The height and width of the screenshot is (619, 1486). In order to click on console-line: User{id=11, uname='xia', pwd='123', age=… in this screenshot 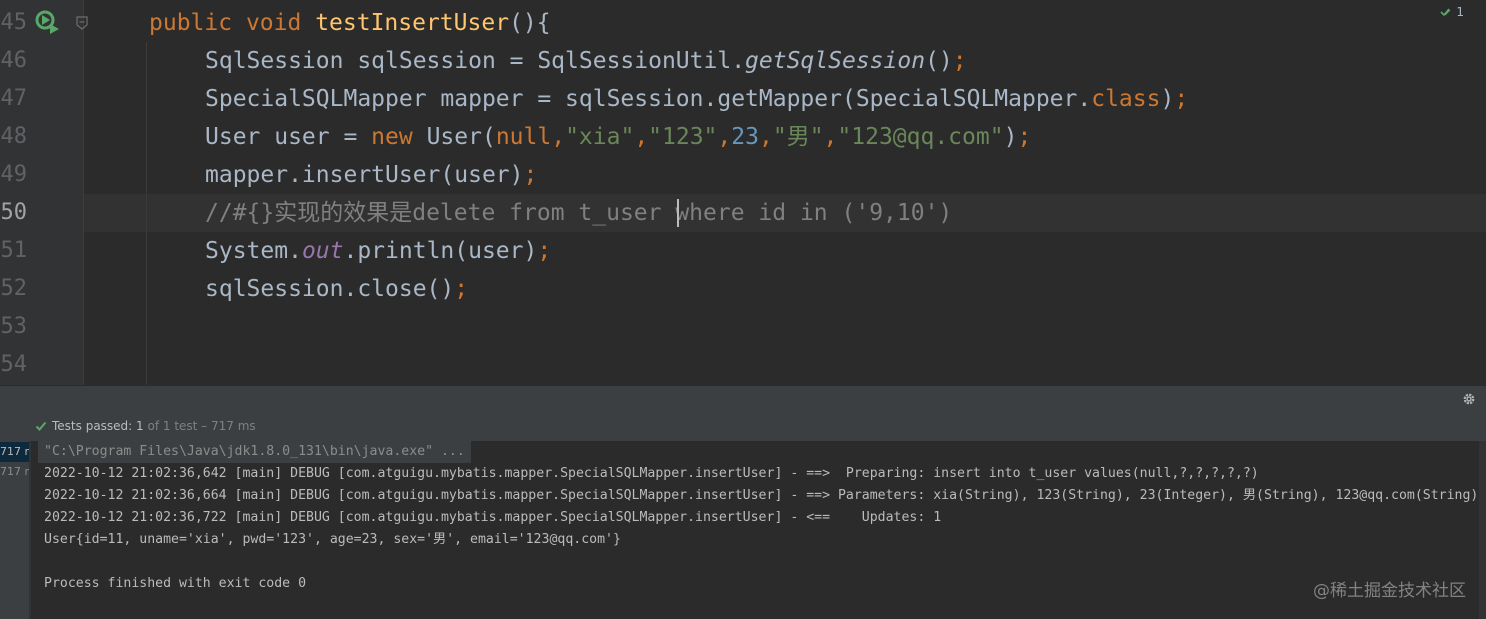, I will do `click(332, 540)`.